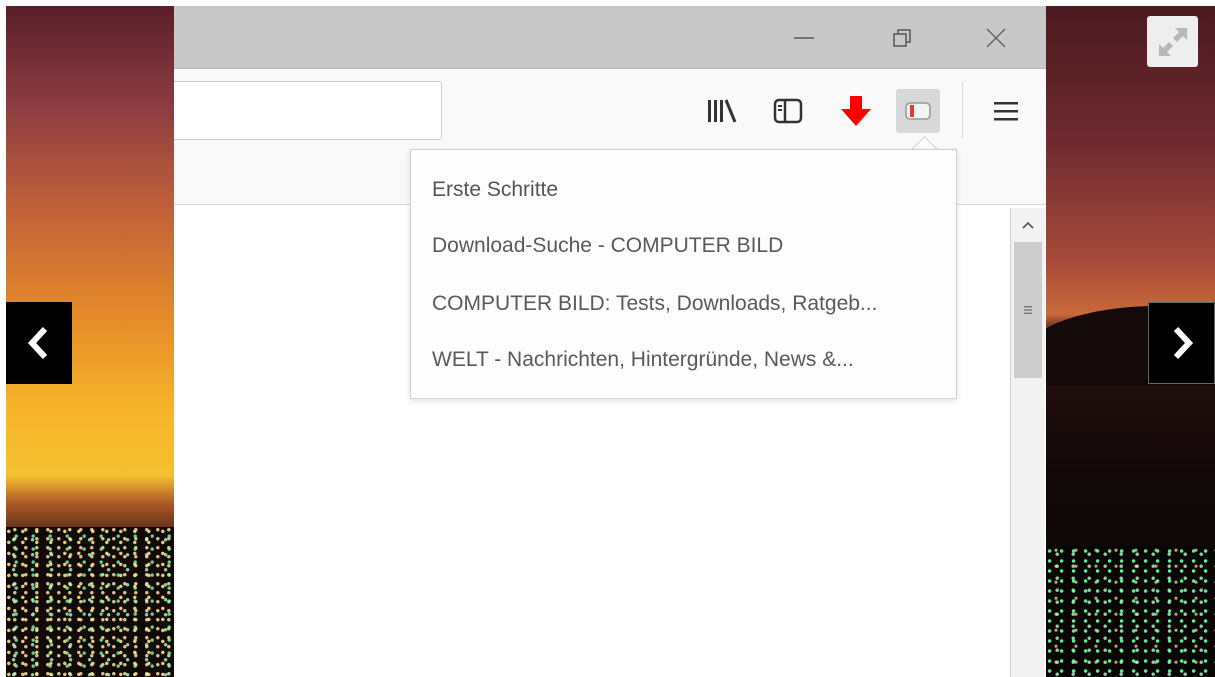  I want to click on chevron-up-icon, so click(1028, 225).